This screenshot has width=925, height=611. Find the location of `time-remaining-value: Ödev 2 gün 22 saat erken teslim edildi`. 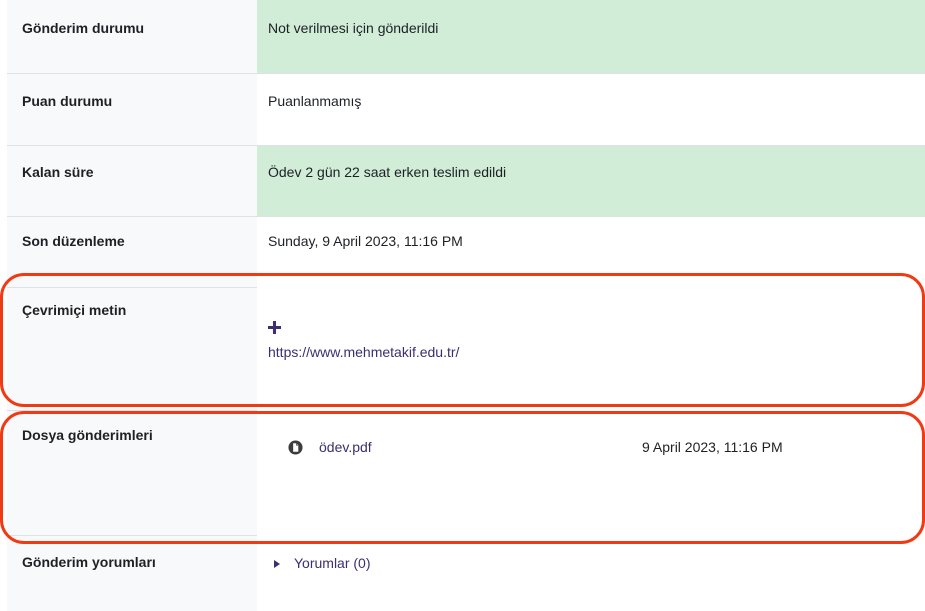

time-remaining-value: Ödev 2 gün 22 saat erken teslim edildi is located at coordinates (387, 172).